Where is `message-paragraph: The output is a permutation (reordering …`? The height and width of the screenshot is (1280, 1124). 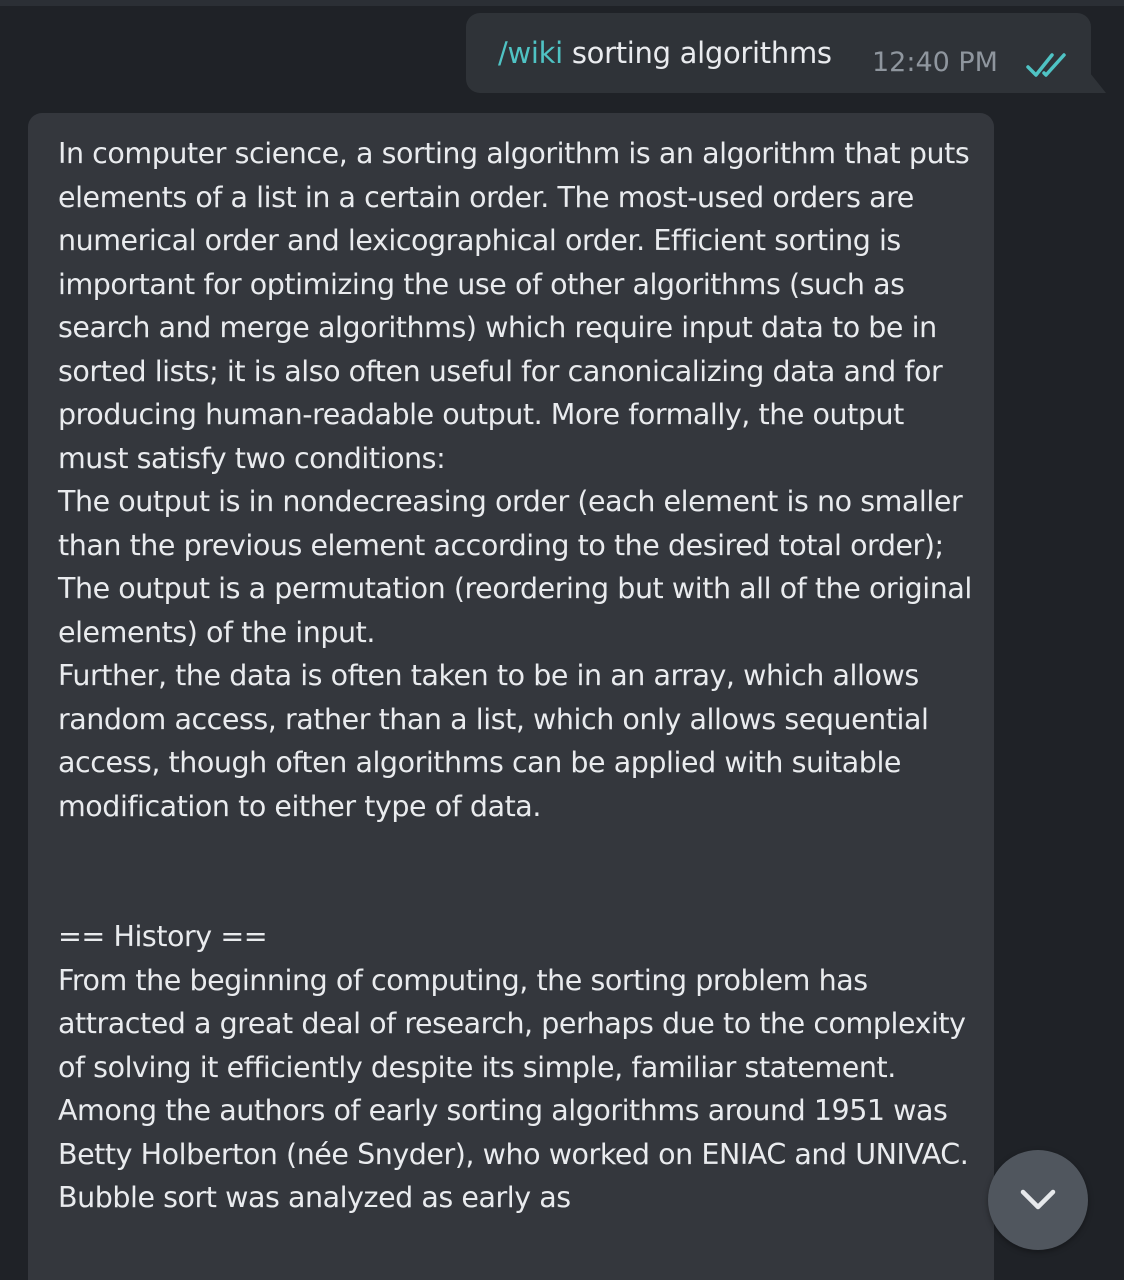 message-paragraph: The output is a permutation (reordering … is located at coordinates (515, 610).